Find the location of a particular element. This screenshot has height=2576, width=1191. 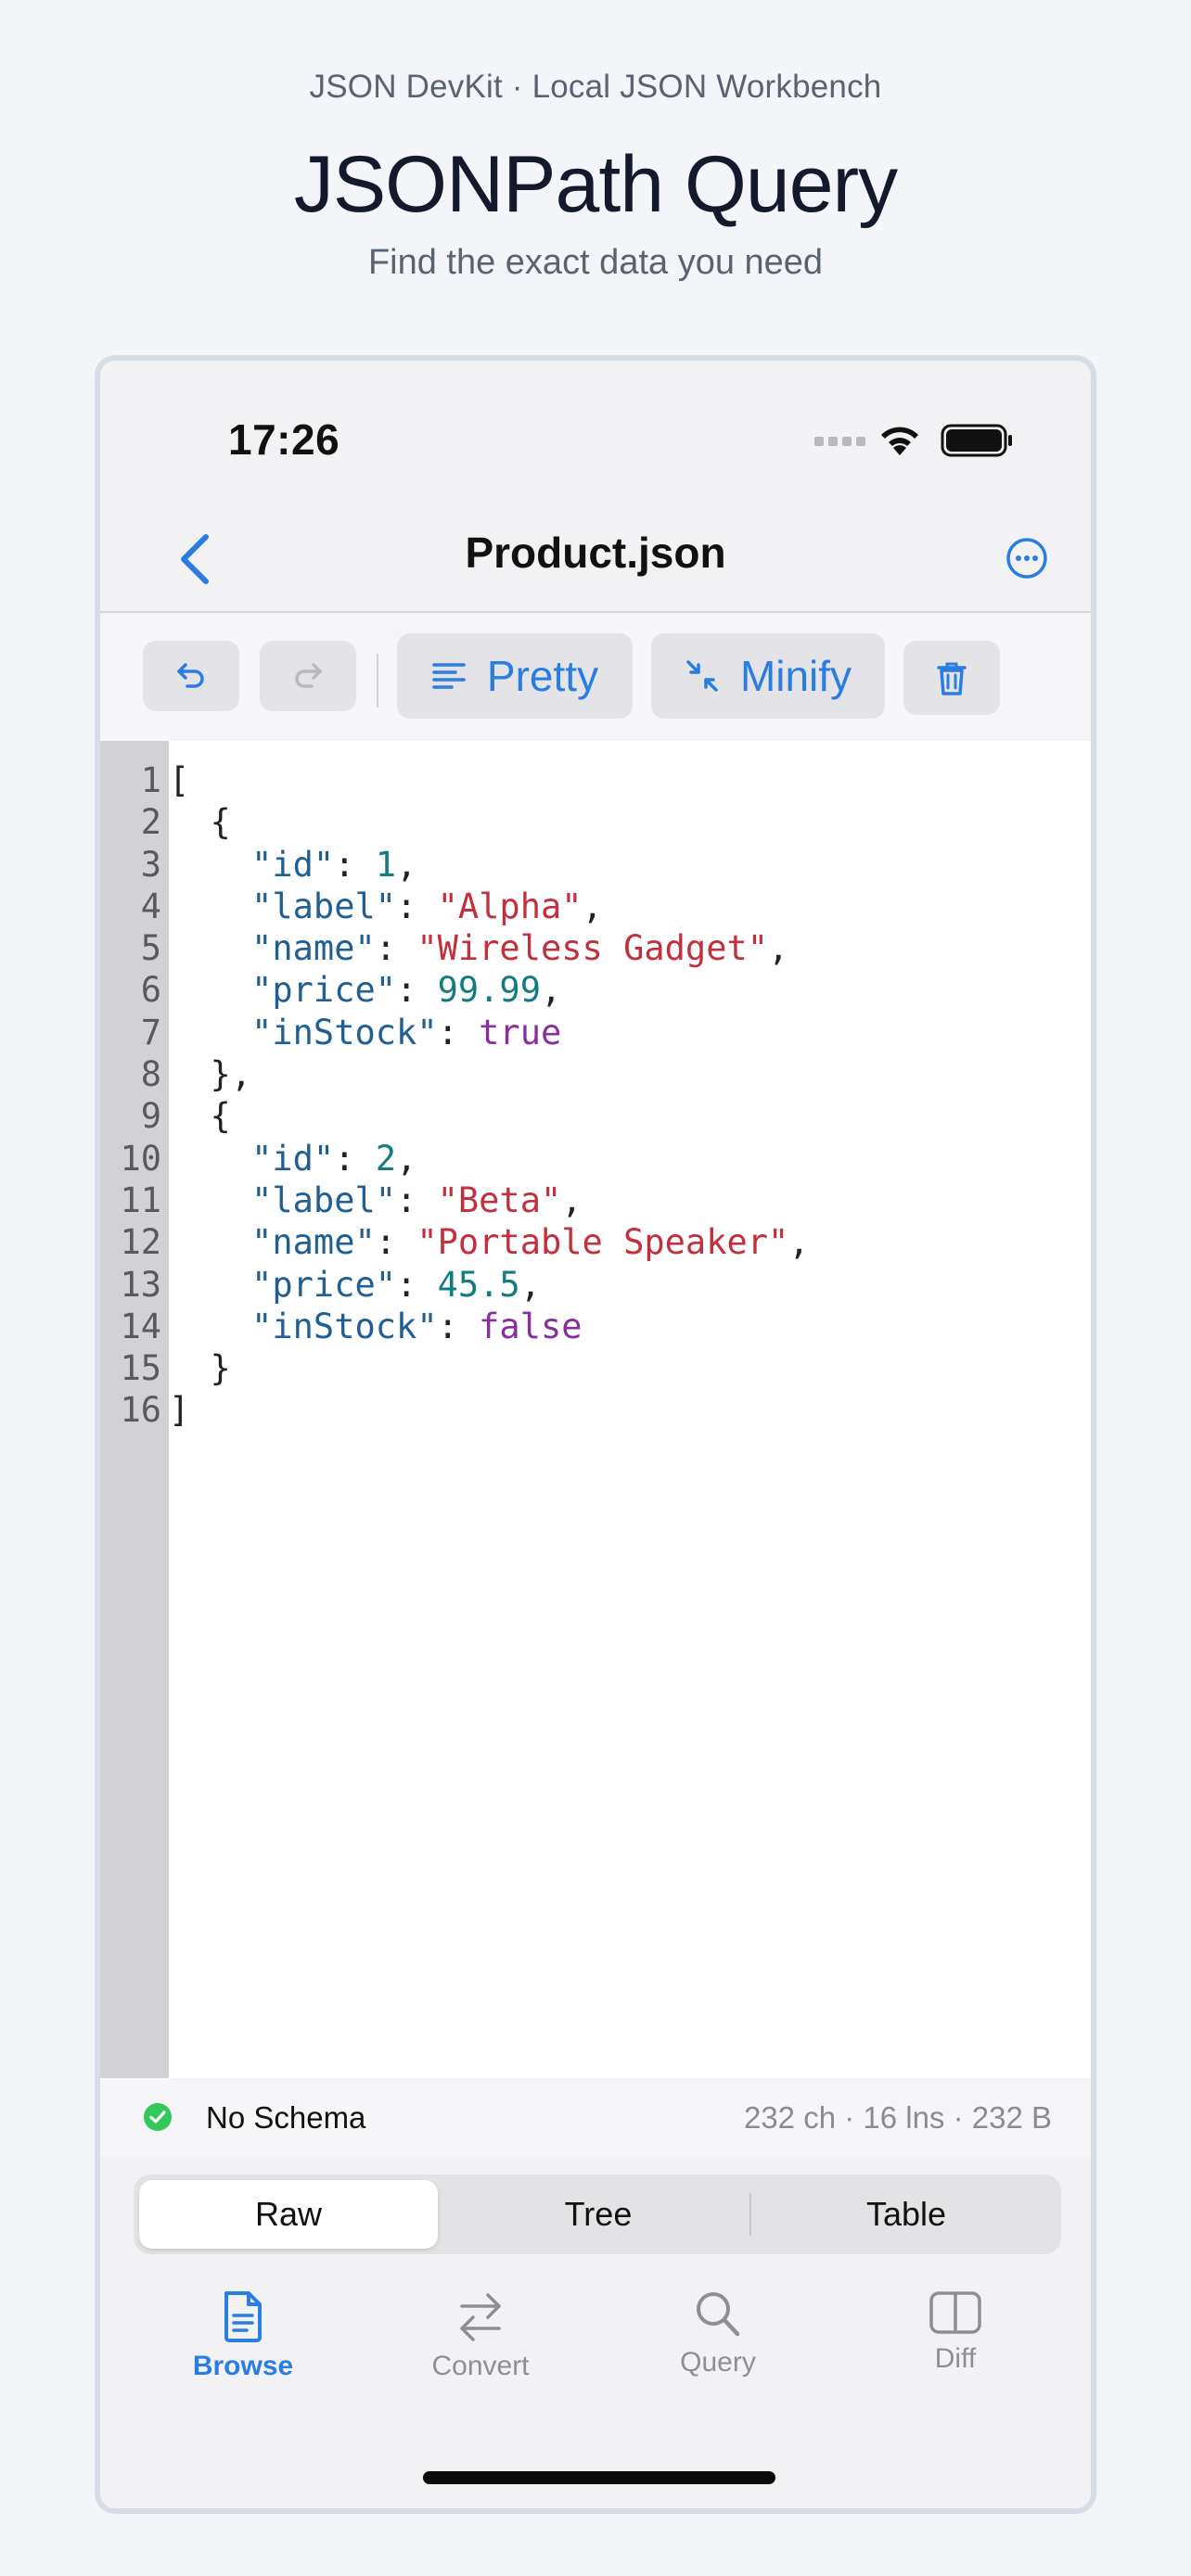

view-mode-segmented-control: Raw Tree Table is located at coordinates (597, 2214).